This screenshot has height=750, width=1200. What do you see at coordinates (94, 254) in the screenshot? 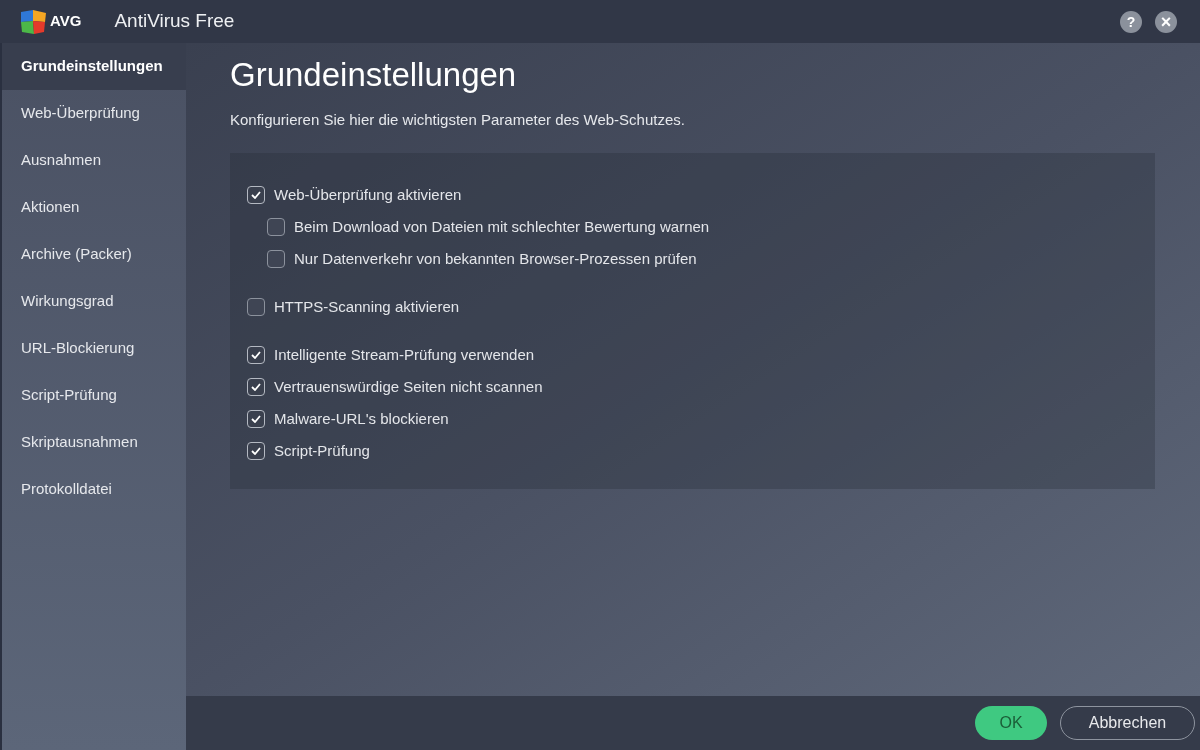
I see `sidebar-item: Archive (Packer)` at bounding box center [94, 254].